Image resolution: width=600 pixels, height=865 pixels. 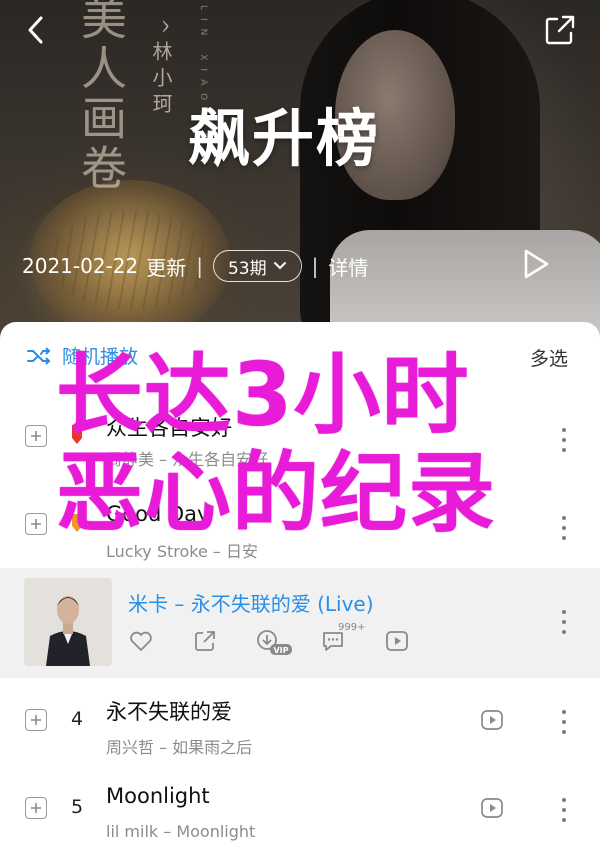 I want to click on issue-count: 53期, so click(x=247, y=268).